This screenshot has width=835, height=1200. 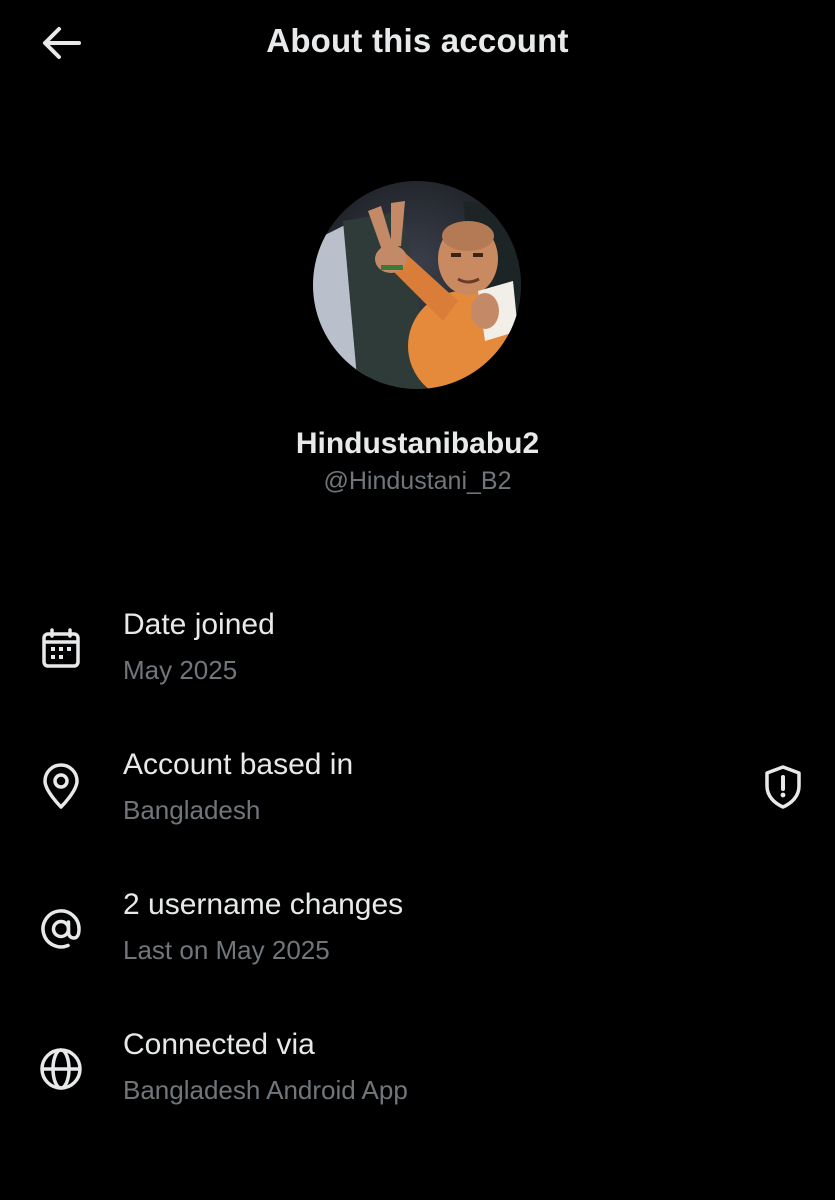 I want to click on row-value: Bangladesh Android App, so click(x=265, y=1090).